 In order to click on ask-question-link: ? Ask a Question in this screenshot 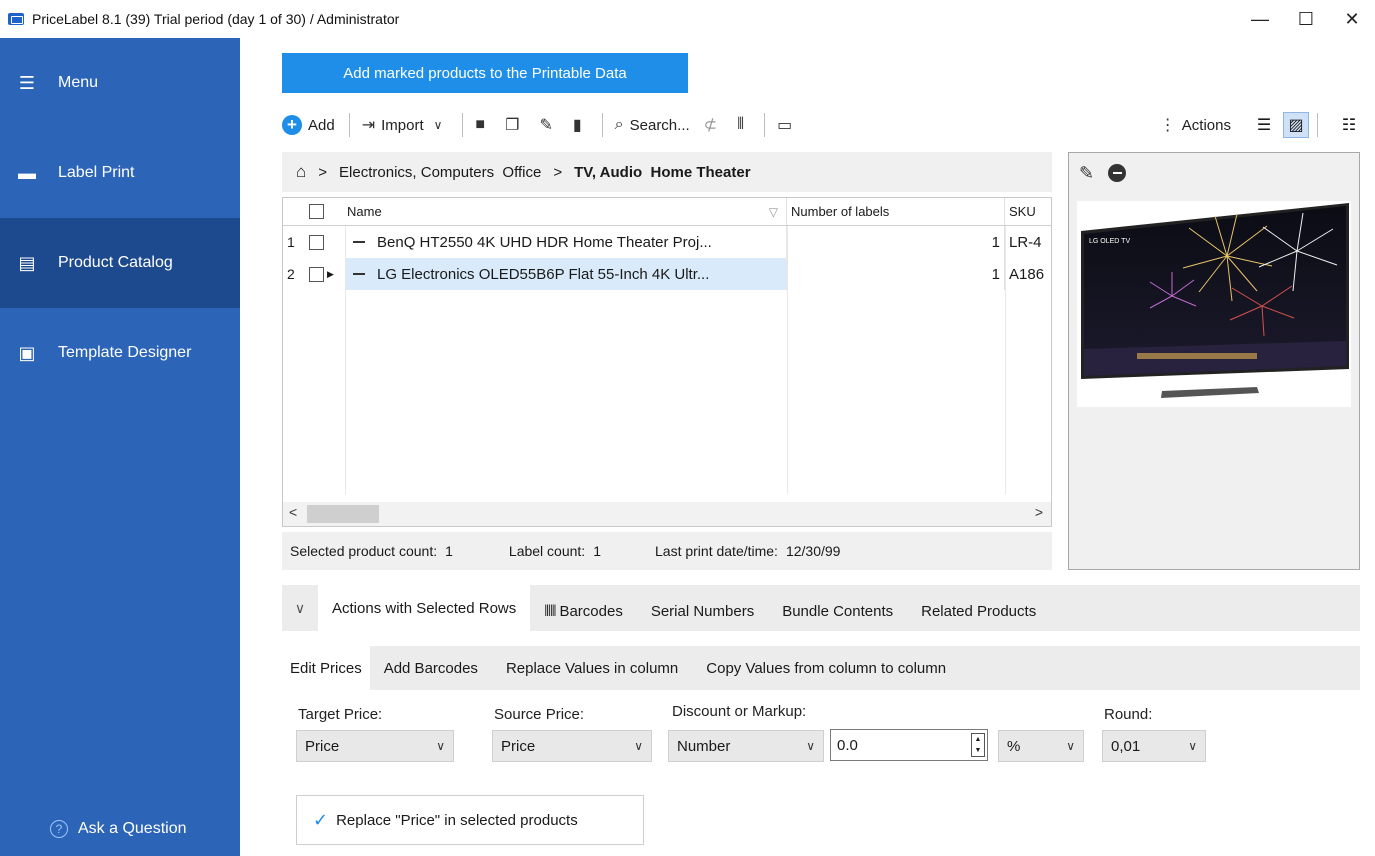, I will do `click(118, 829)`.